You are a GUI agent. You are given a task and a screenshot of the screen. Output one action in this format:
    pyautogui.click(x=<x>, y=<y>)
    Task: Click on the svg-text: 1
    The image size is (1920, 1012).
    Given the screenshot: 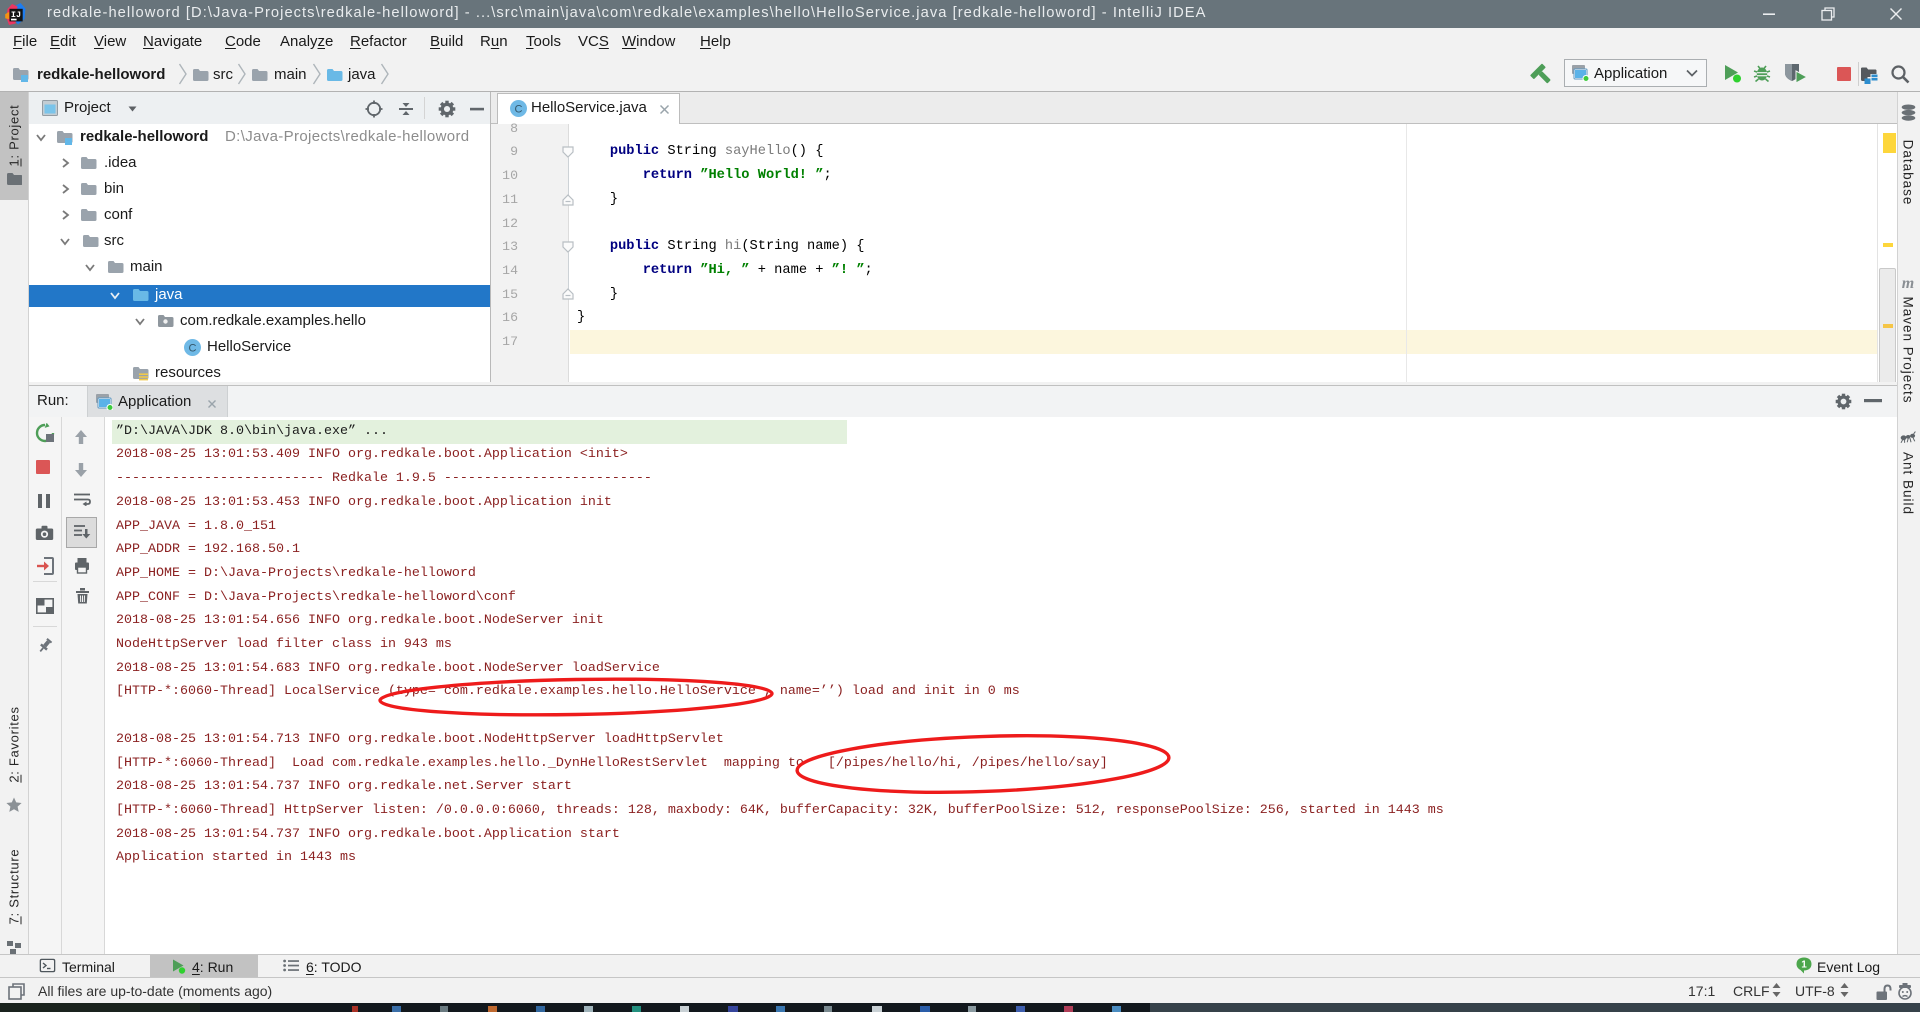 What is the action you would take?
    pyautogui.click(x=1804, y=965)
    